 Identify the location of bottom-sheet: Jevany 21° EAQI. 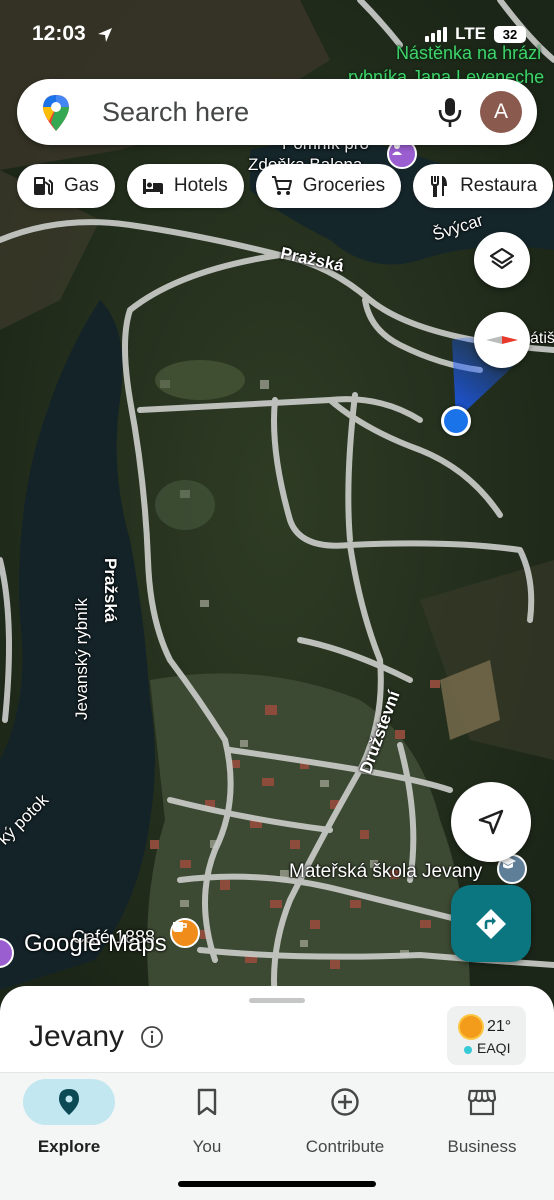
(277, 1036).